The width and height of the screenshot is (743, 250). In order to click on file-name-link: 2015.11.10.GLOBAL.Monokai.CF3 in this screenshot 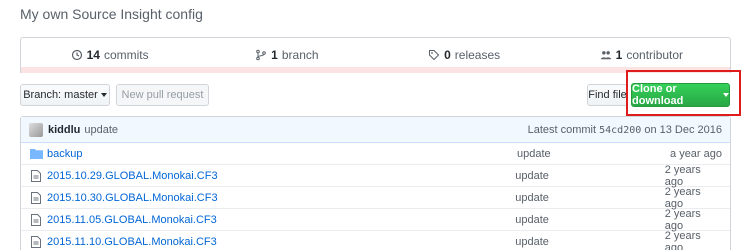, I will do `click(281, 242)`.